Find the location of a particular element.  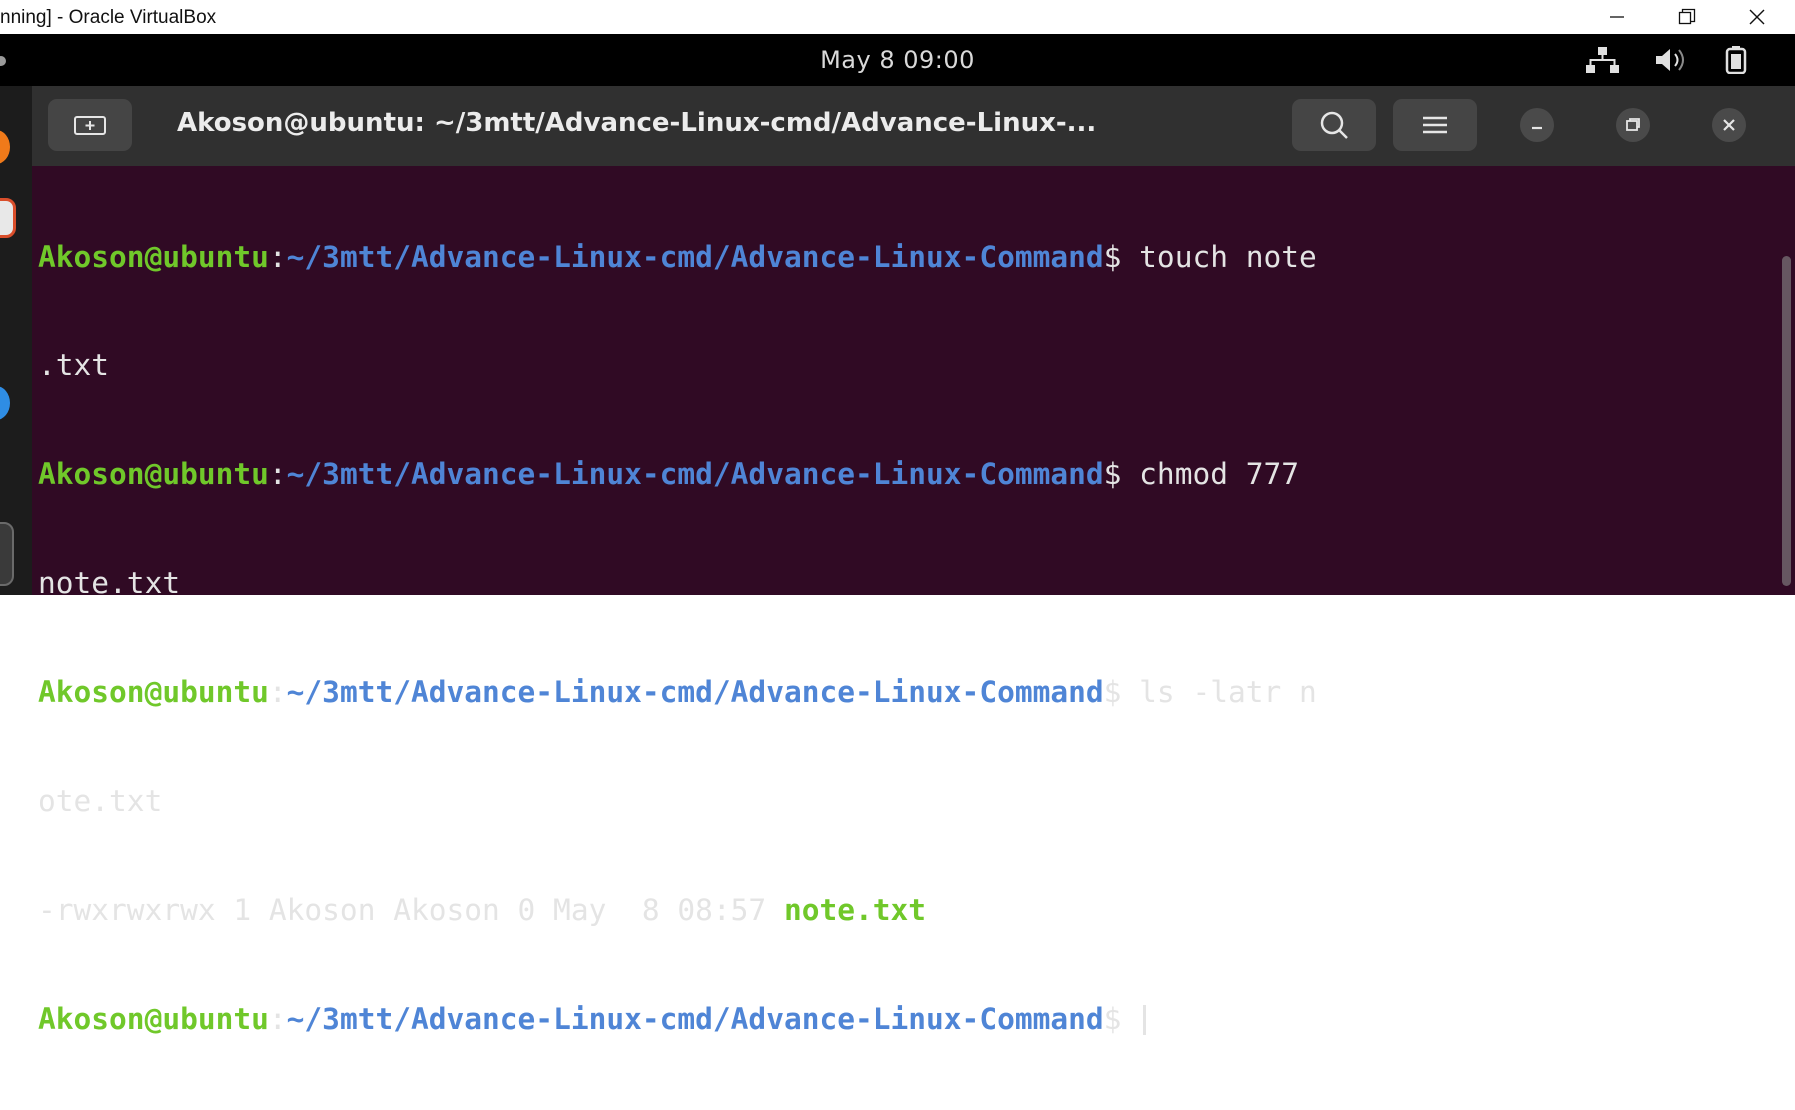

firefox-icon is located at coordinates (5, 147).